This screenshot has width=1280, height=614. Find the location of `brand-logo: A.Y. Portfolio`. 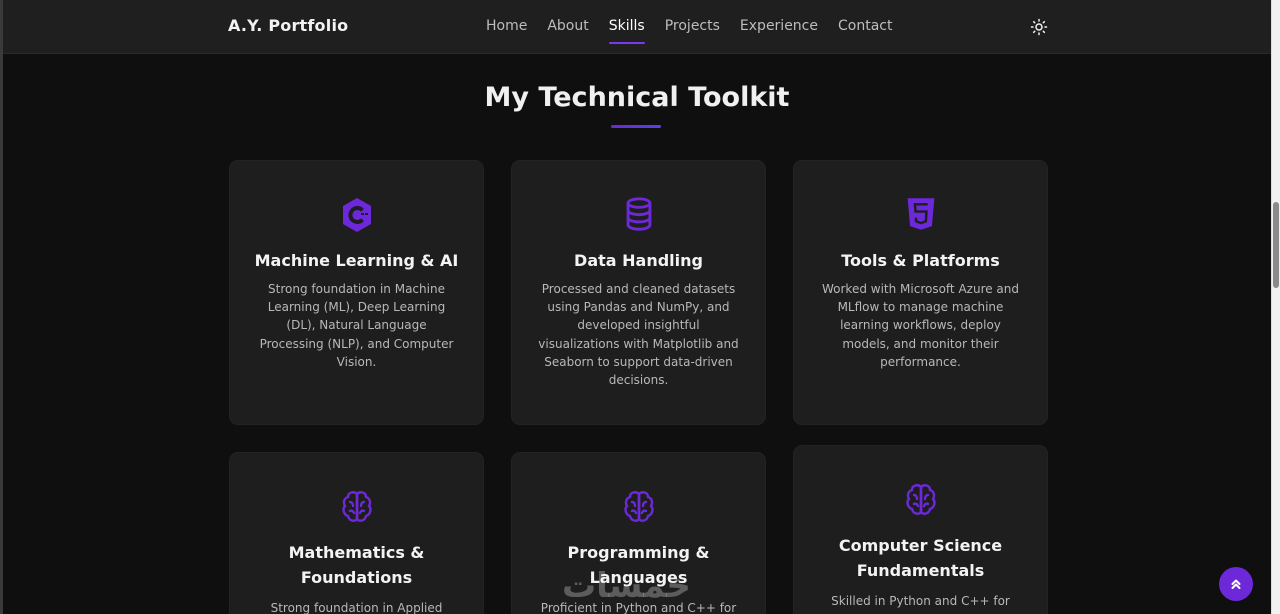

brand-logo: A.Y. Portfolio is located at coordinates (288, 25).